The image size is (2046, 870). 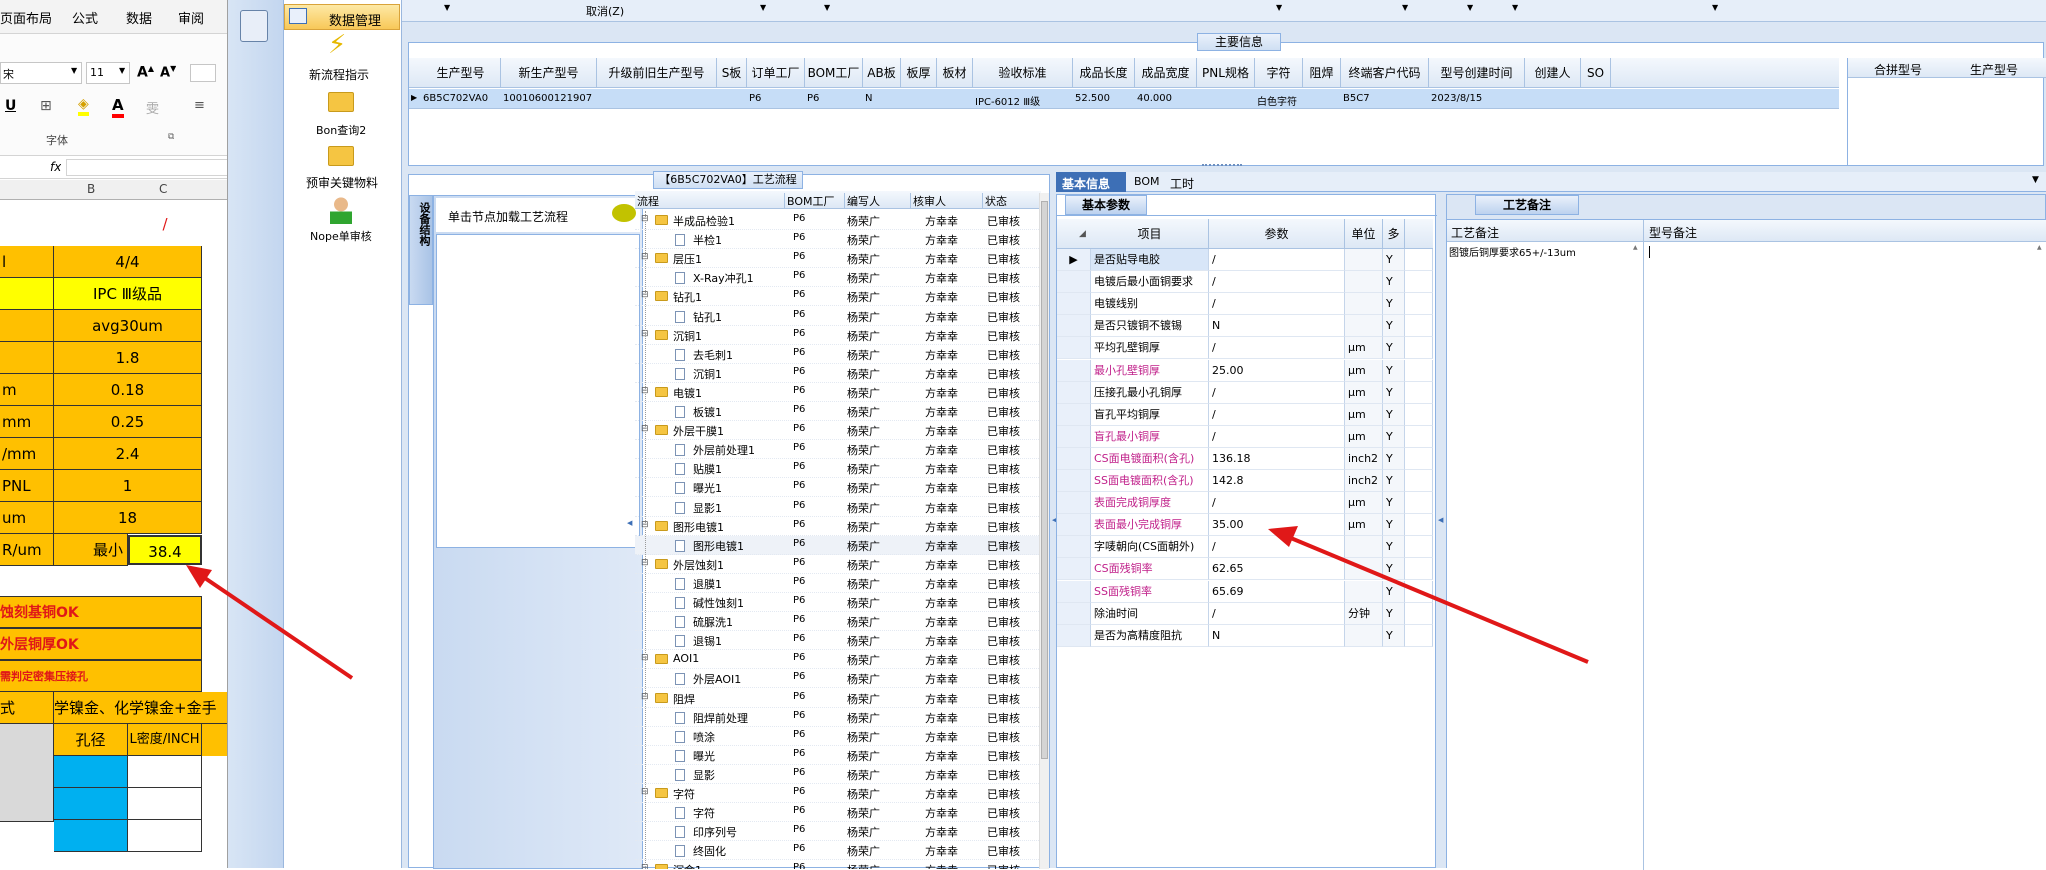 What do you see at coordinates (838, 411) in the screenshot?
I see `tree-row: 板镀1 P6 杨荣广 方幸幸 已审核` at bounding box center [838, 411].